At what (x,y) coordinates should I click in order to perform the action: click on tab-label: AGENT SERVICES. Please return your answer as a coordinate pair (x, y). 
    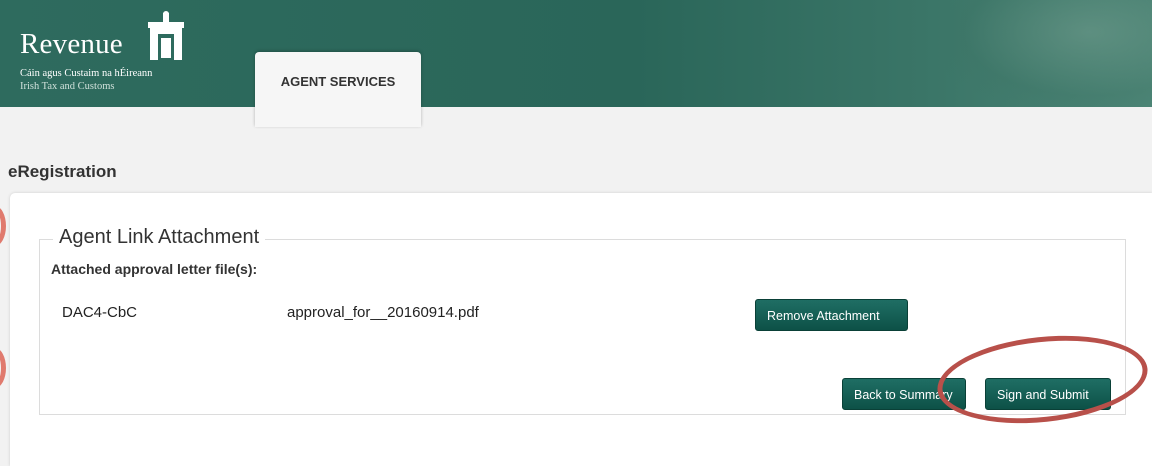
    Looking at the image, I should click on (338, 81).